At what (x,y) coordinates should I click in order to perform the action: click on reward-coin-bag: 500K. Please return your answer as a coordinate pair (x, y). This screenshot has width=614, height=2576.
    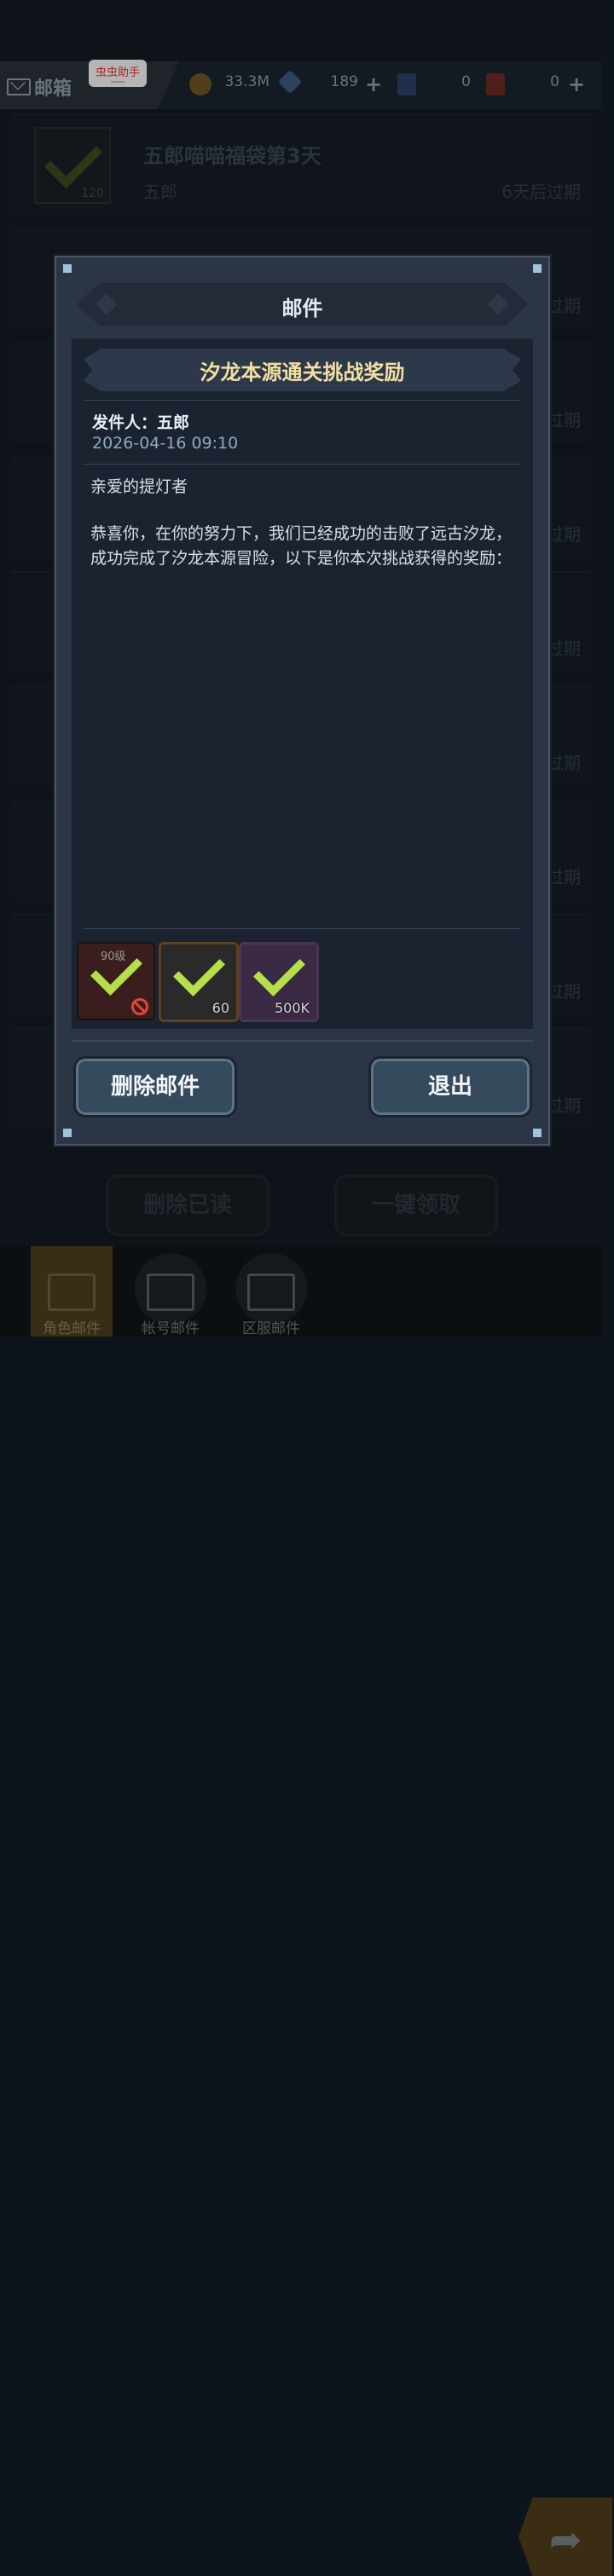
    Looking at the image, I should click on (279, 982).